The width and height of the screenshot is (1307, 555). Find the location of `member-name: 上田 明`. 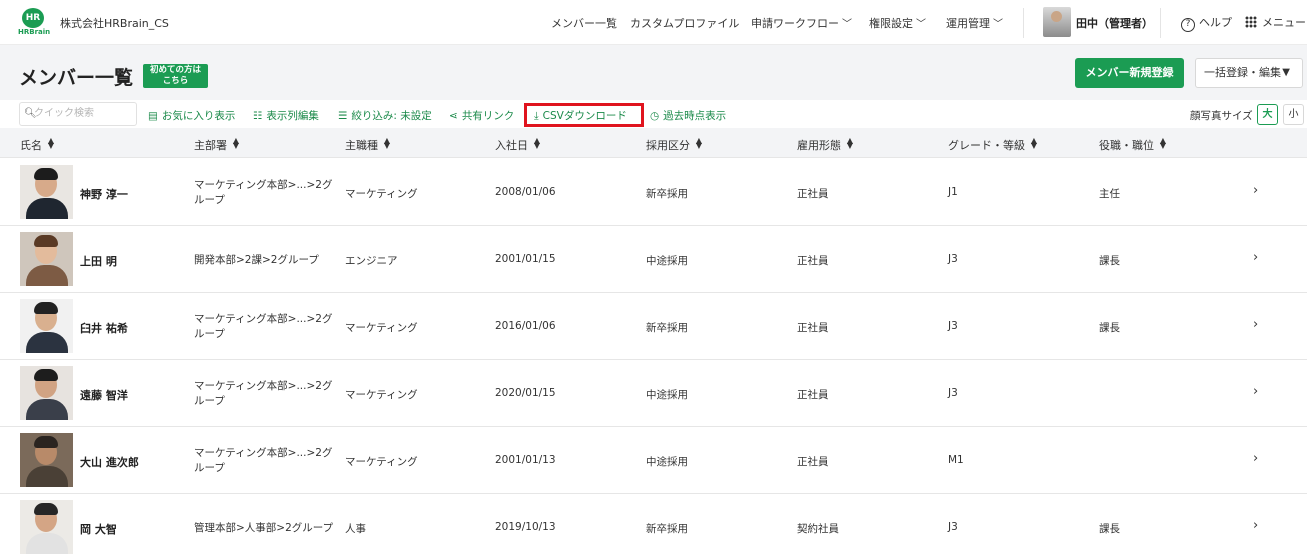

member-name: 上田 明 is located at coordinates (98, 261).